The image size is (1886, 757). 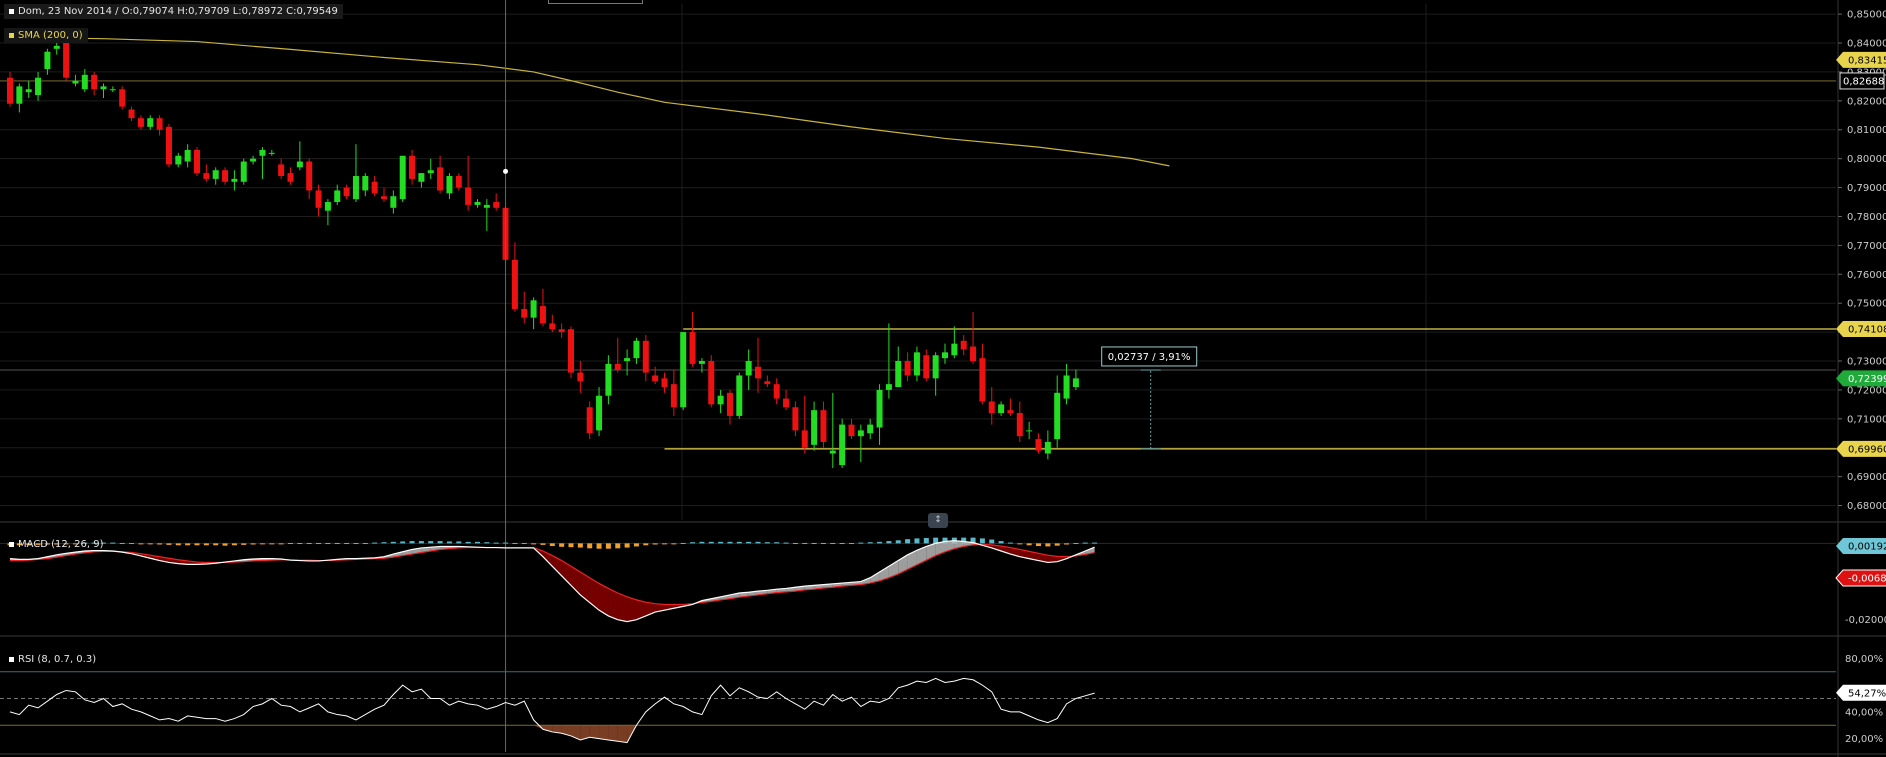 I want to click on rsi-legend: RSI (8, 0.7, 0.3), so click(x=52, y=659).